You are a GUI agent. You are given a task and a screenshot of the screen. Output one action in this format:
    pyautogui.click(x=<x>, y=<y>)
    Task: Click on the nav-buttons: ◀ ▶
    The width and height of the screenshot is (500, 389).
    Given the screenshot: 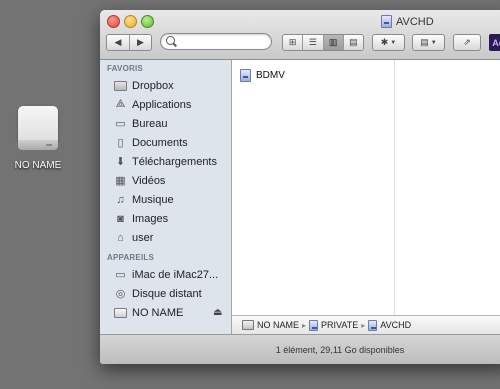 What is the action you would take?
    pyautogui.click(x=129, y=42)
    